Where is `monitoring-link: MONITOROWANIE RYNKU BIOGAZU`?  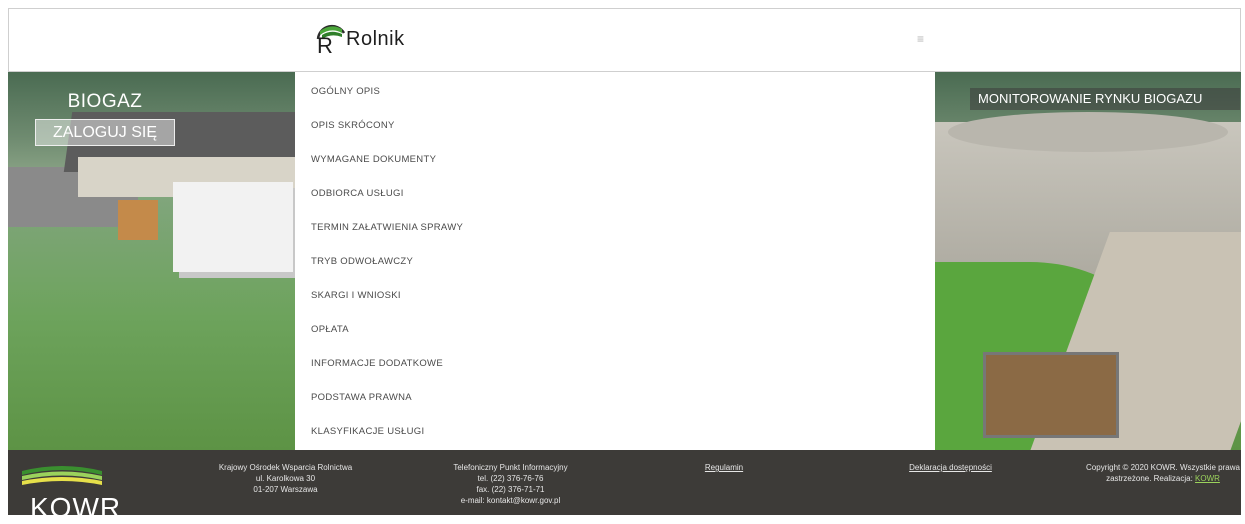 monitoring-link: MONITOROWANIE RYNKU BIOGAZU is located at coordinates (1105, 99).